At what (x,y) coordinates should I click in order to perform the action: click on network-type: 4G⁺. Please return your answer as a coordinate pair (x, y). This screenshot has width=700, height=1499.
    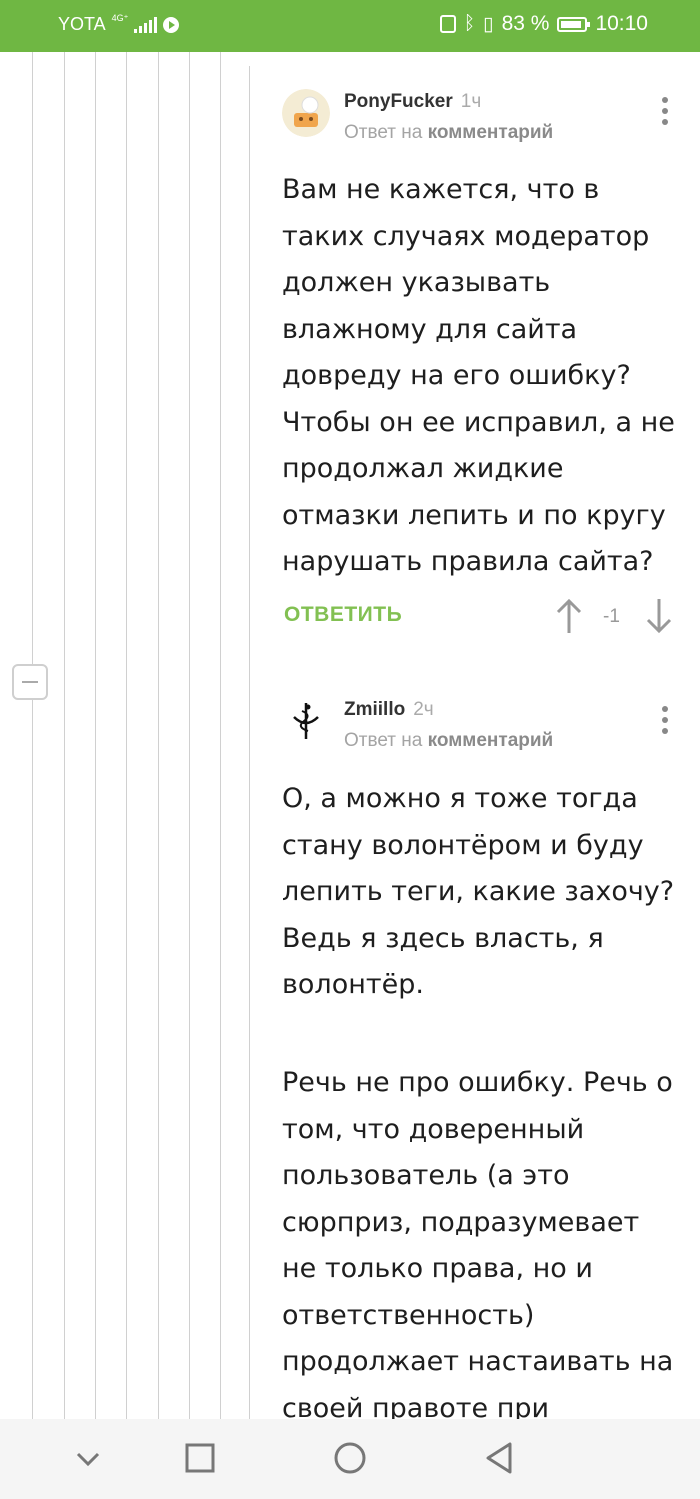
    Looking at the image, I should click on (120, 18).